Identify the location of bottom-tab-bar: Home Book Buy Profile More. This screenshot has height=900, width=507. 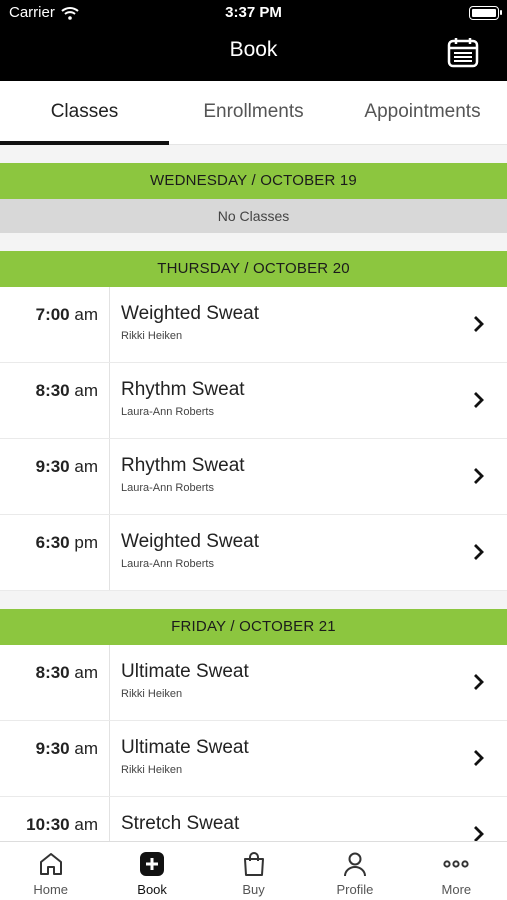
(253, 870).